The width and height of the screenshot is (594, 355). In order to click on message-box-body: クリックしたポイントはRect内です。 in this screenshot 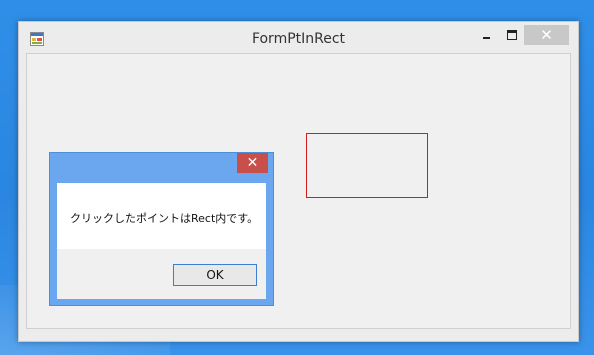, I will do `click(161, 216)`.